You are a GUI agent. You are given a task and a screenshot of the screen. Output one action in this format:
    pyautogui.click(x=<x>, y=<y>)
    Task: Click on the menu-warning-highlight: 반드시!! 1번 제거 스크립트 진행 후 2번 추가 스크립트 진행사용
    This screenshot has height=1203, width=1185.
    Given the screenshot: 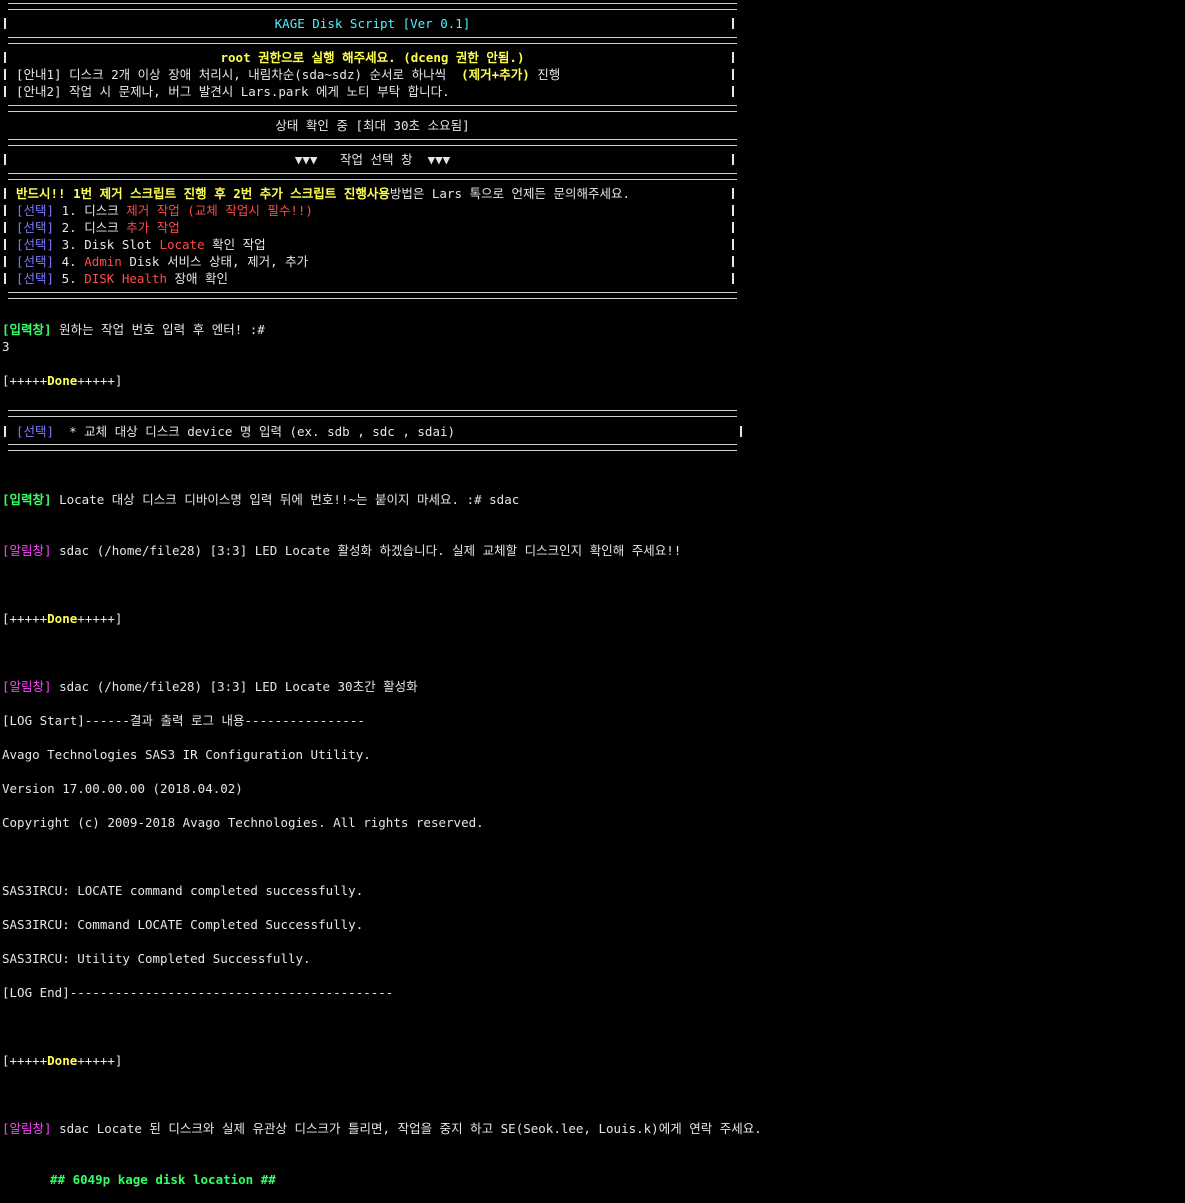 What is the action you would take?
    pyautogui.click(x=203, y=193)
    